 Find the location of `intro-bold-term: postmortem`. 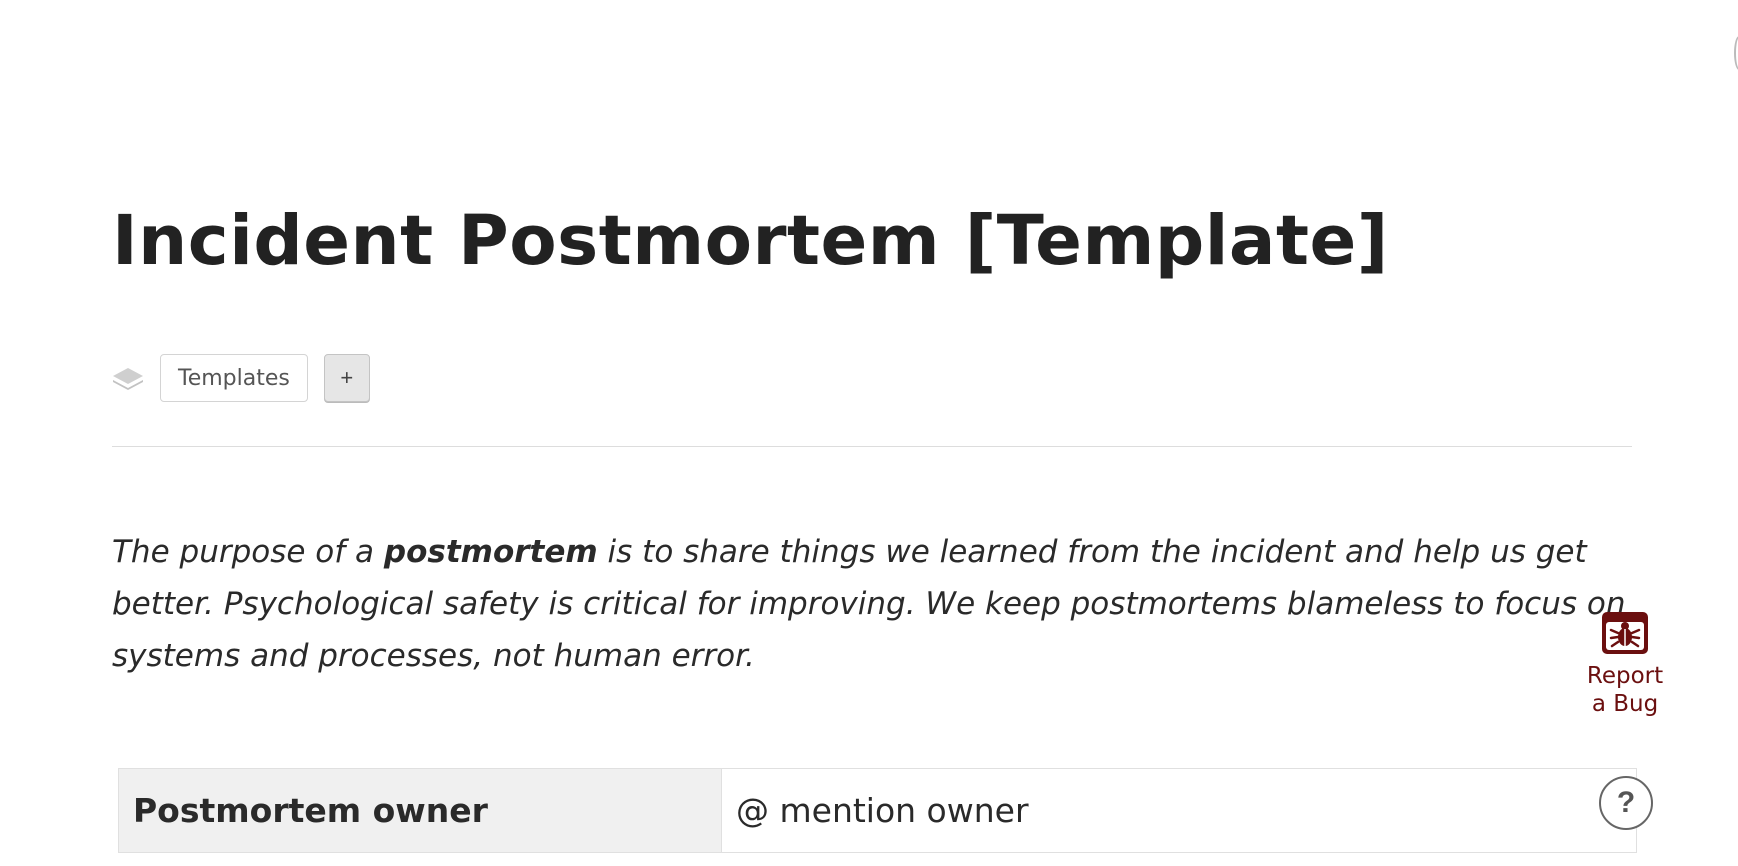

intro-bold-term: postmortem is located at coordinates (490, 552).